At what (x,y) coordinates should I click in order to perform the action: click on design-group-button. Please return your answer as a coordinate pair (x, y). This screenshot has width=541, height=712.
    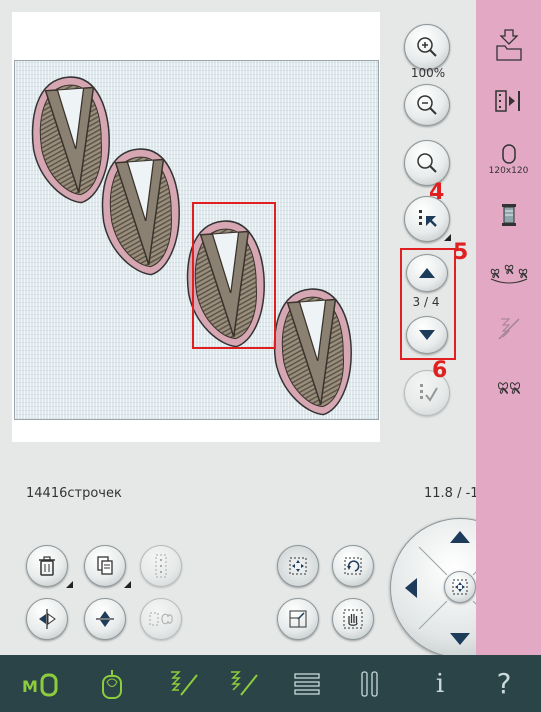
    Looking at the image, I should click on (508, 387).